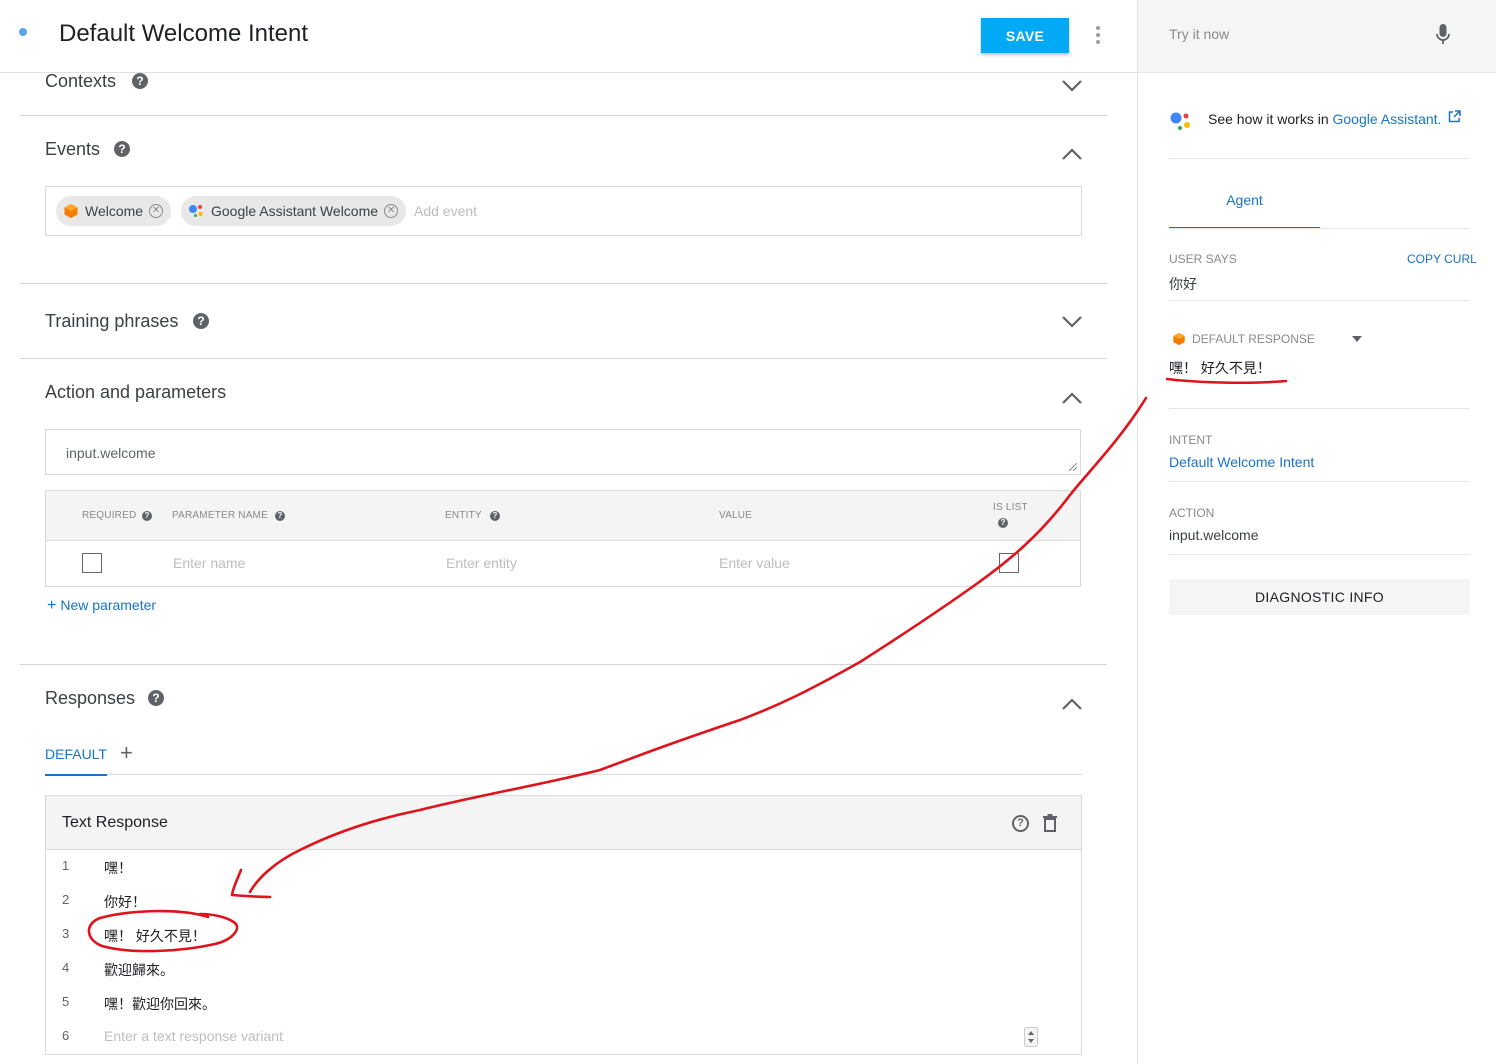  I want to click on action-parameters-title: Action and parameters, so click(136, 392).